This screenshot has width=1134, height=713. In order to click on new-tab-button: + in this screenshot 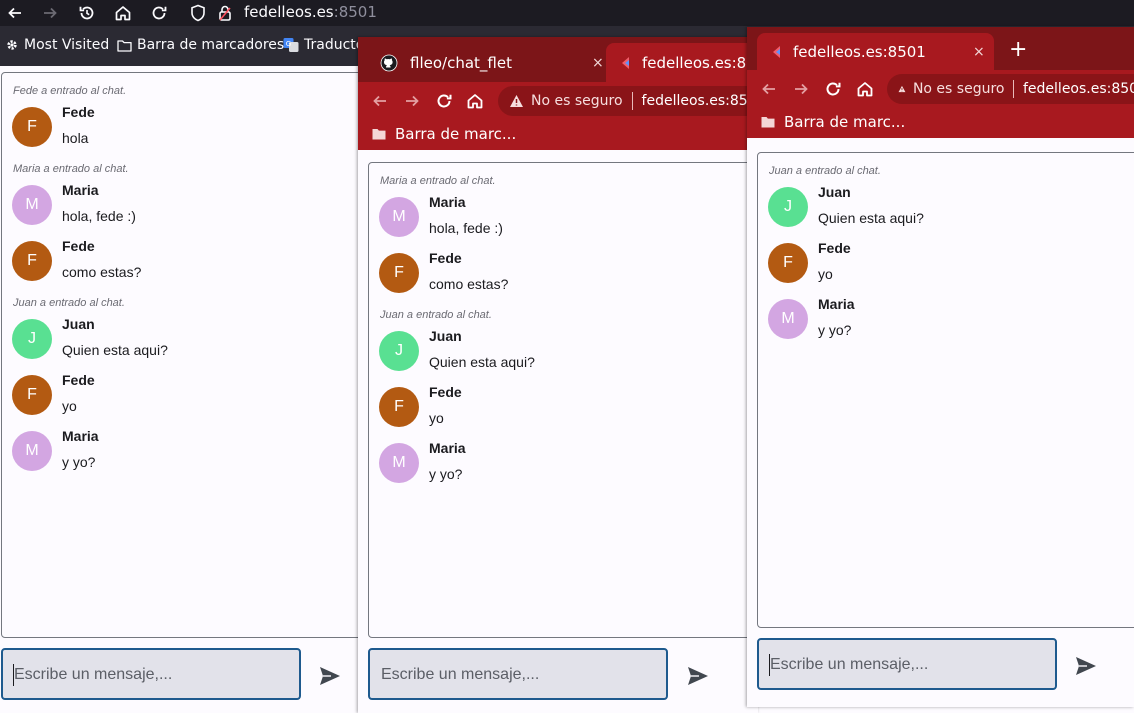, I will do `click(1018, 49)`.